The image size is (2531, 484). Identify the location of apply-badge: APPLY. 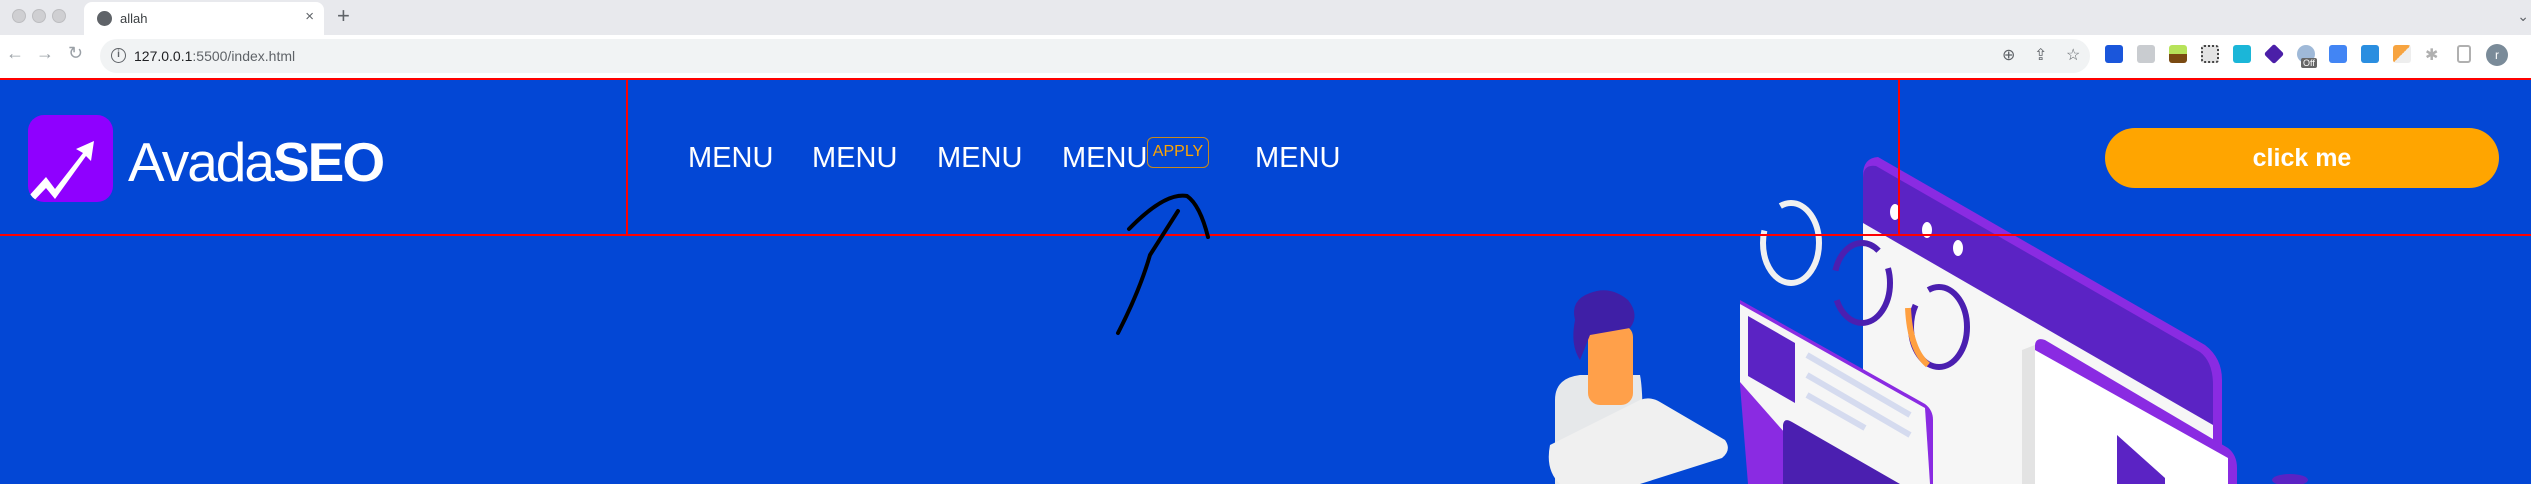
(1178, 152).